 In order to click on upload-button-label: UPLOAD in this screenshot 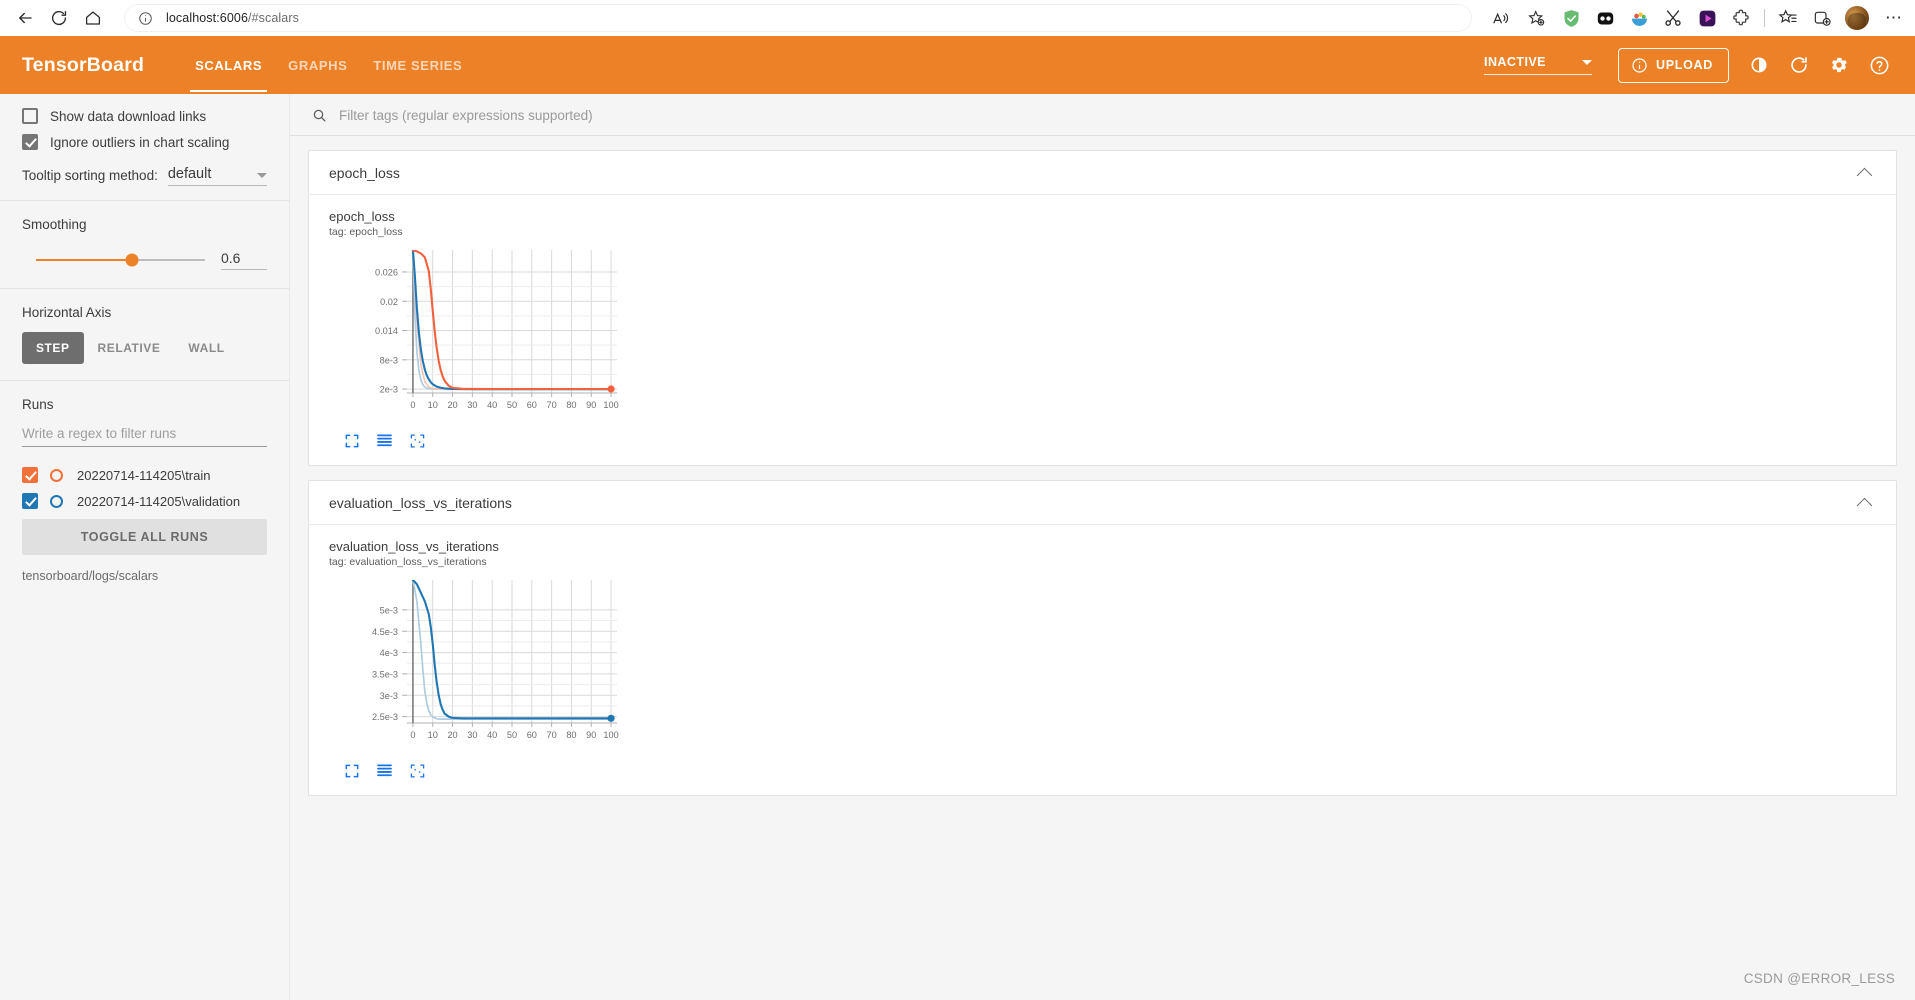, I will do `click(1684, 65)`.